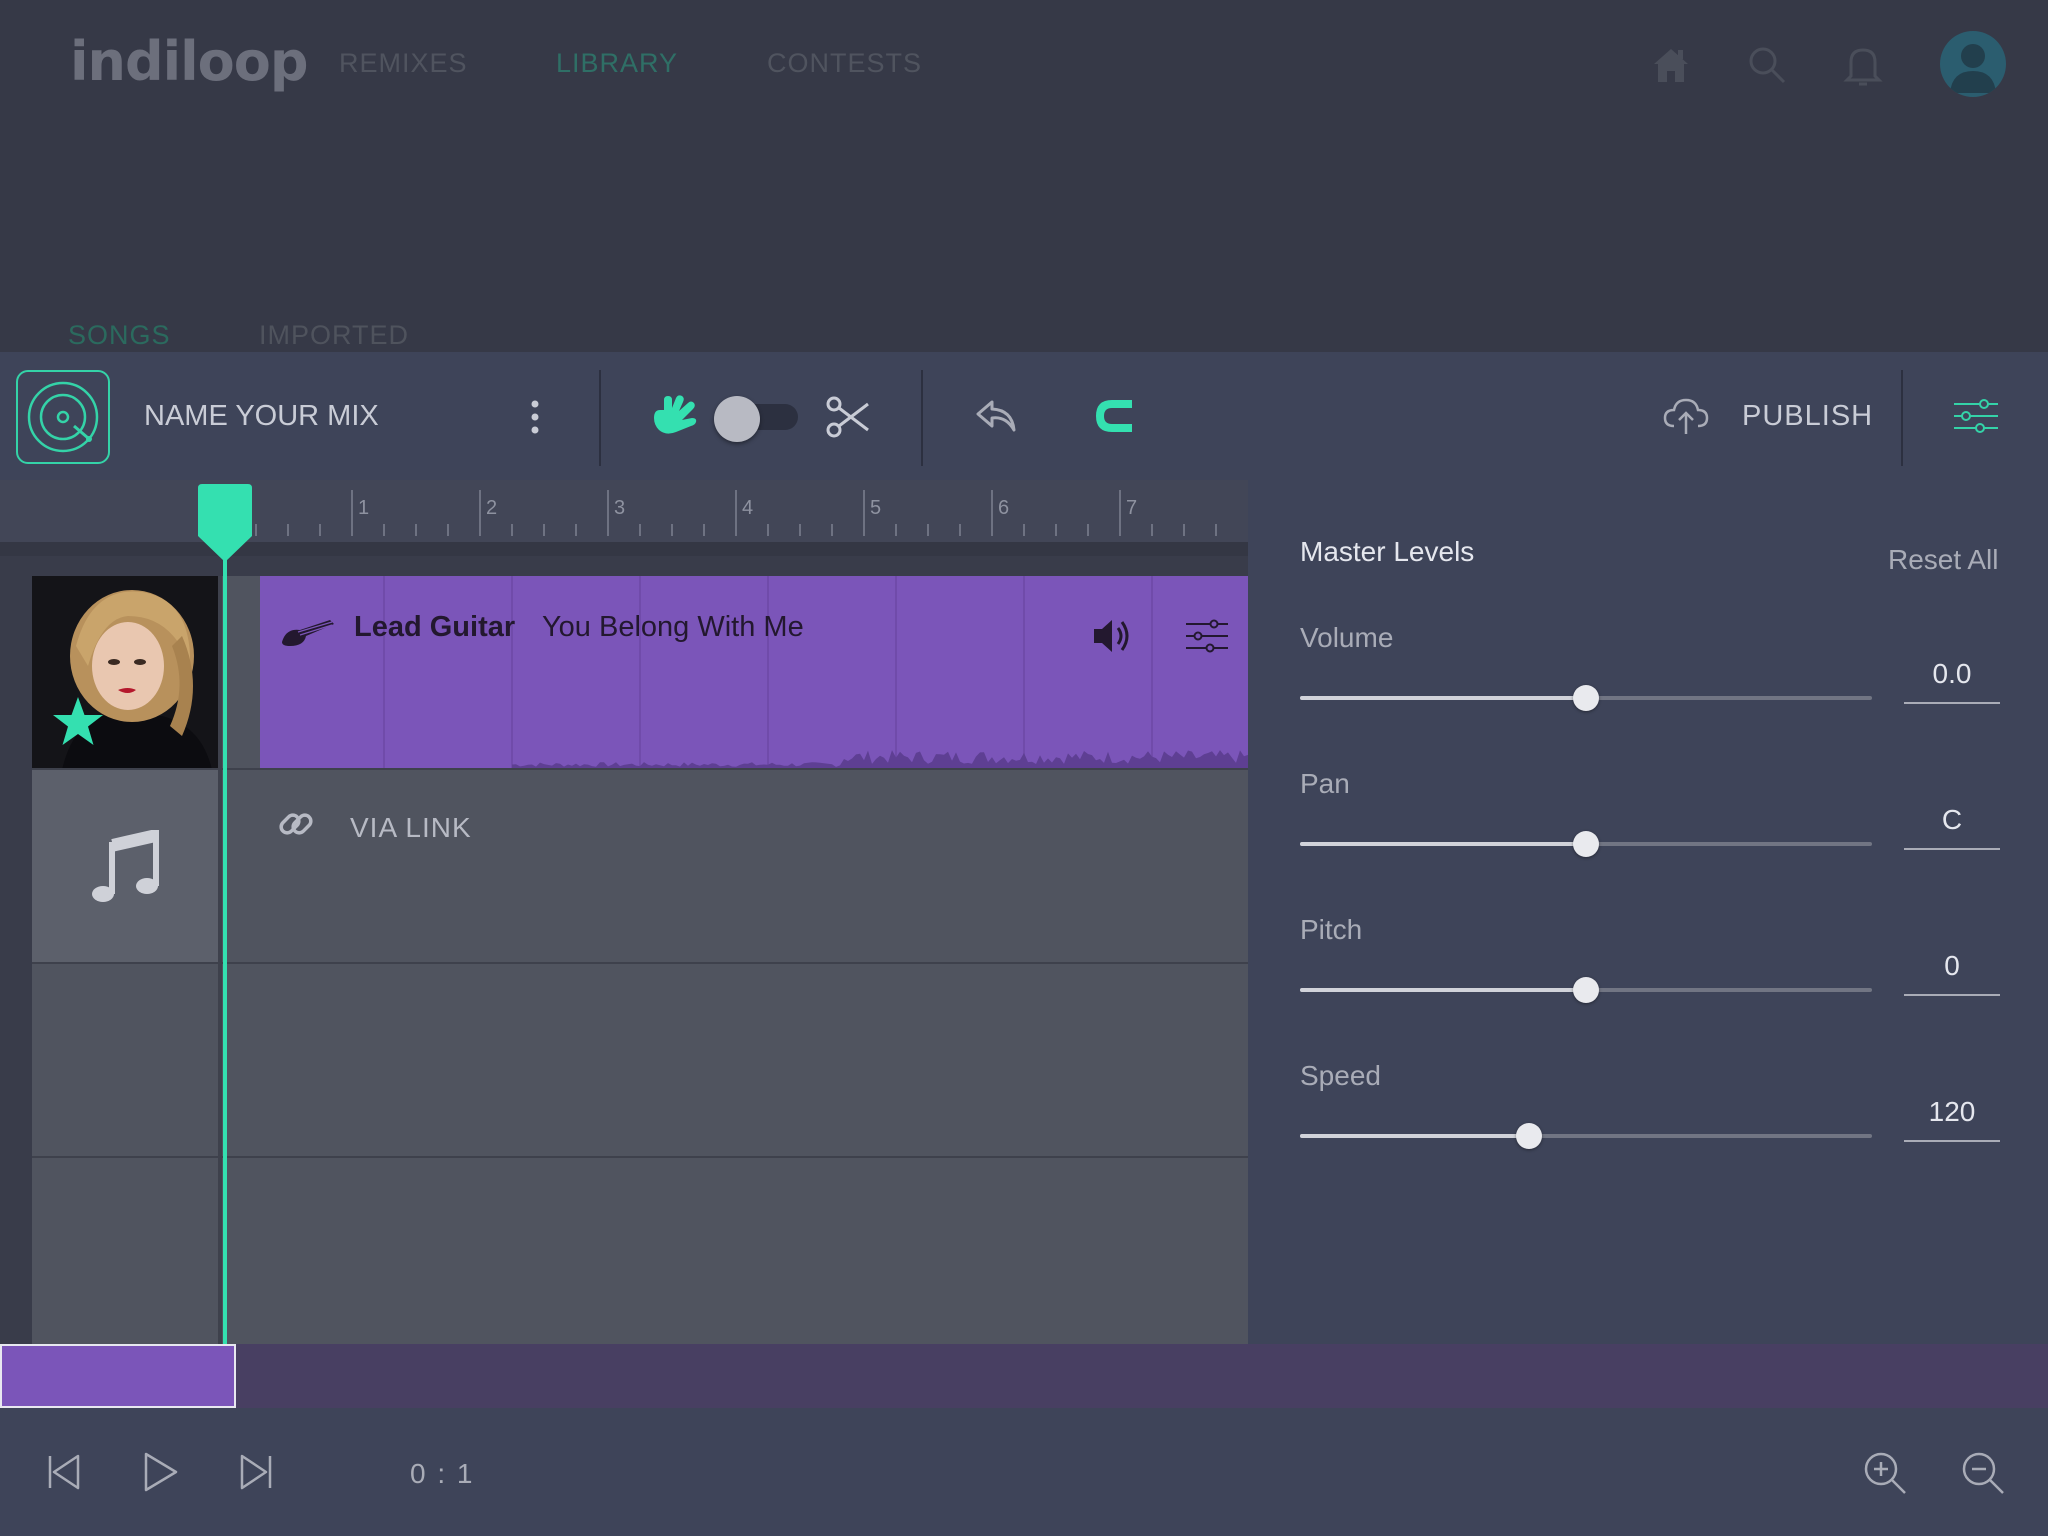 This screenshot has height=1536, width=2048. Describe the element at coordinates (1952, 1119) in the screenshot. I see `speed-value: 120` at that location.